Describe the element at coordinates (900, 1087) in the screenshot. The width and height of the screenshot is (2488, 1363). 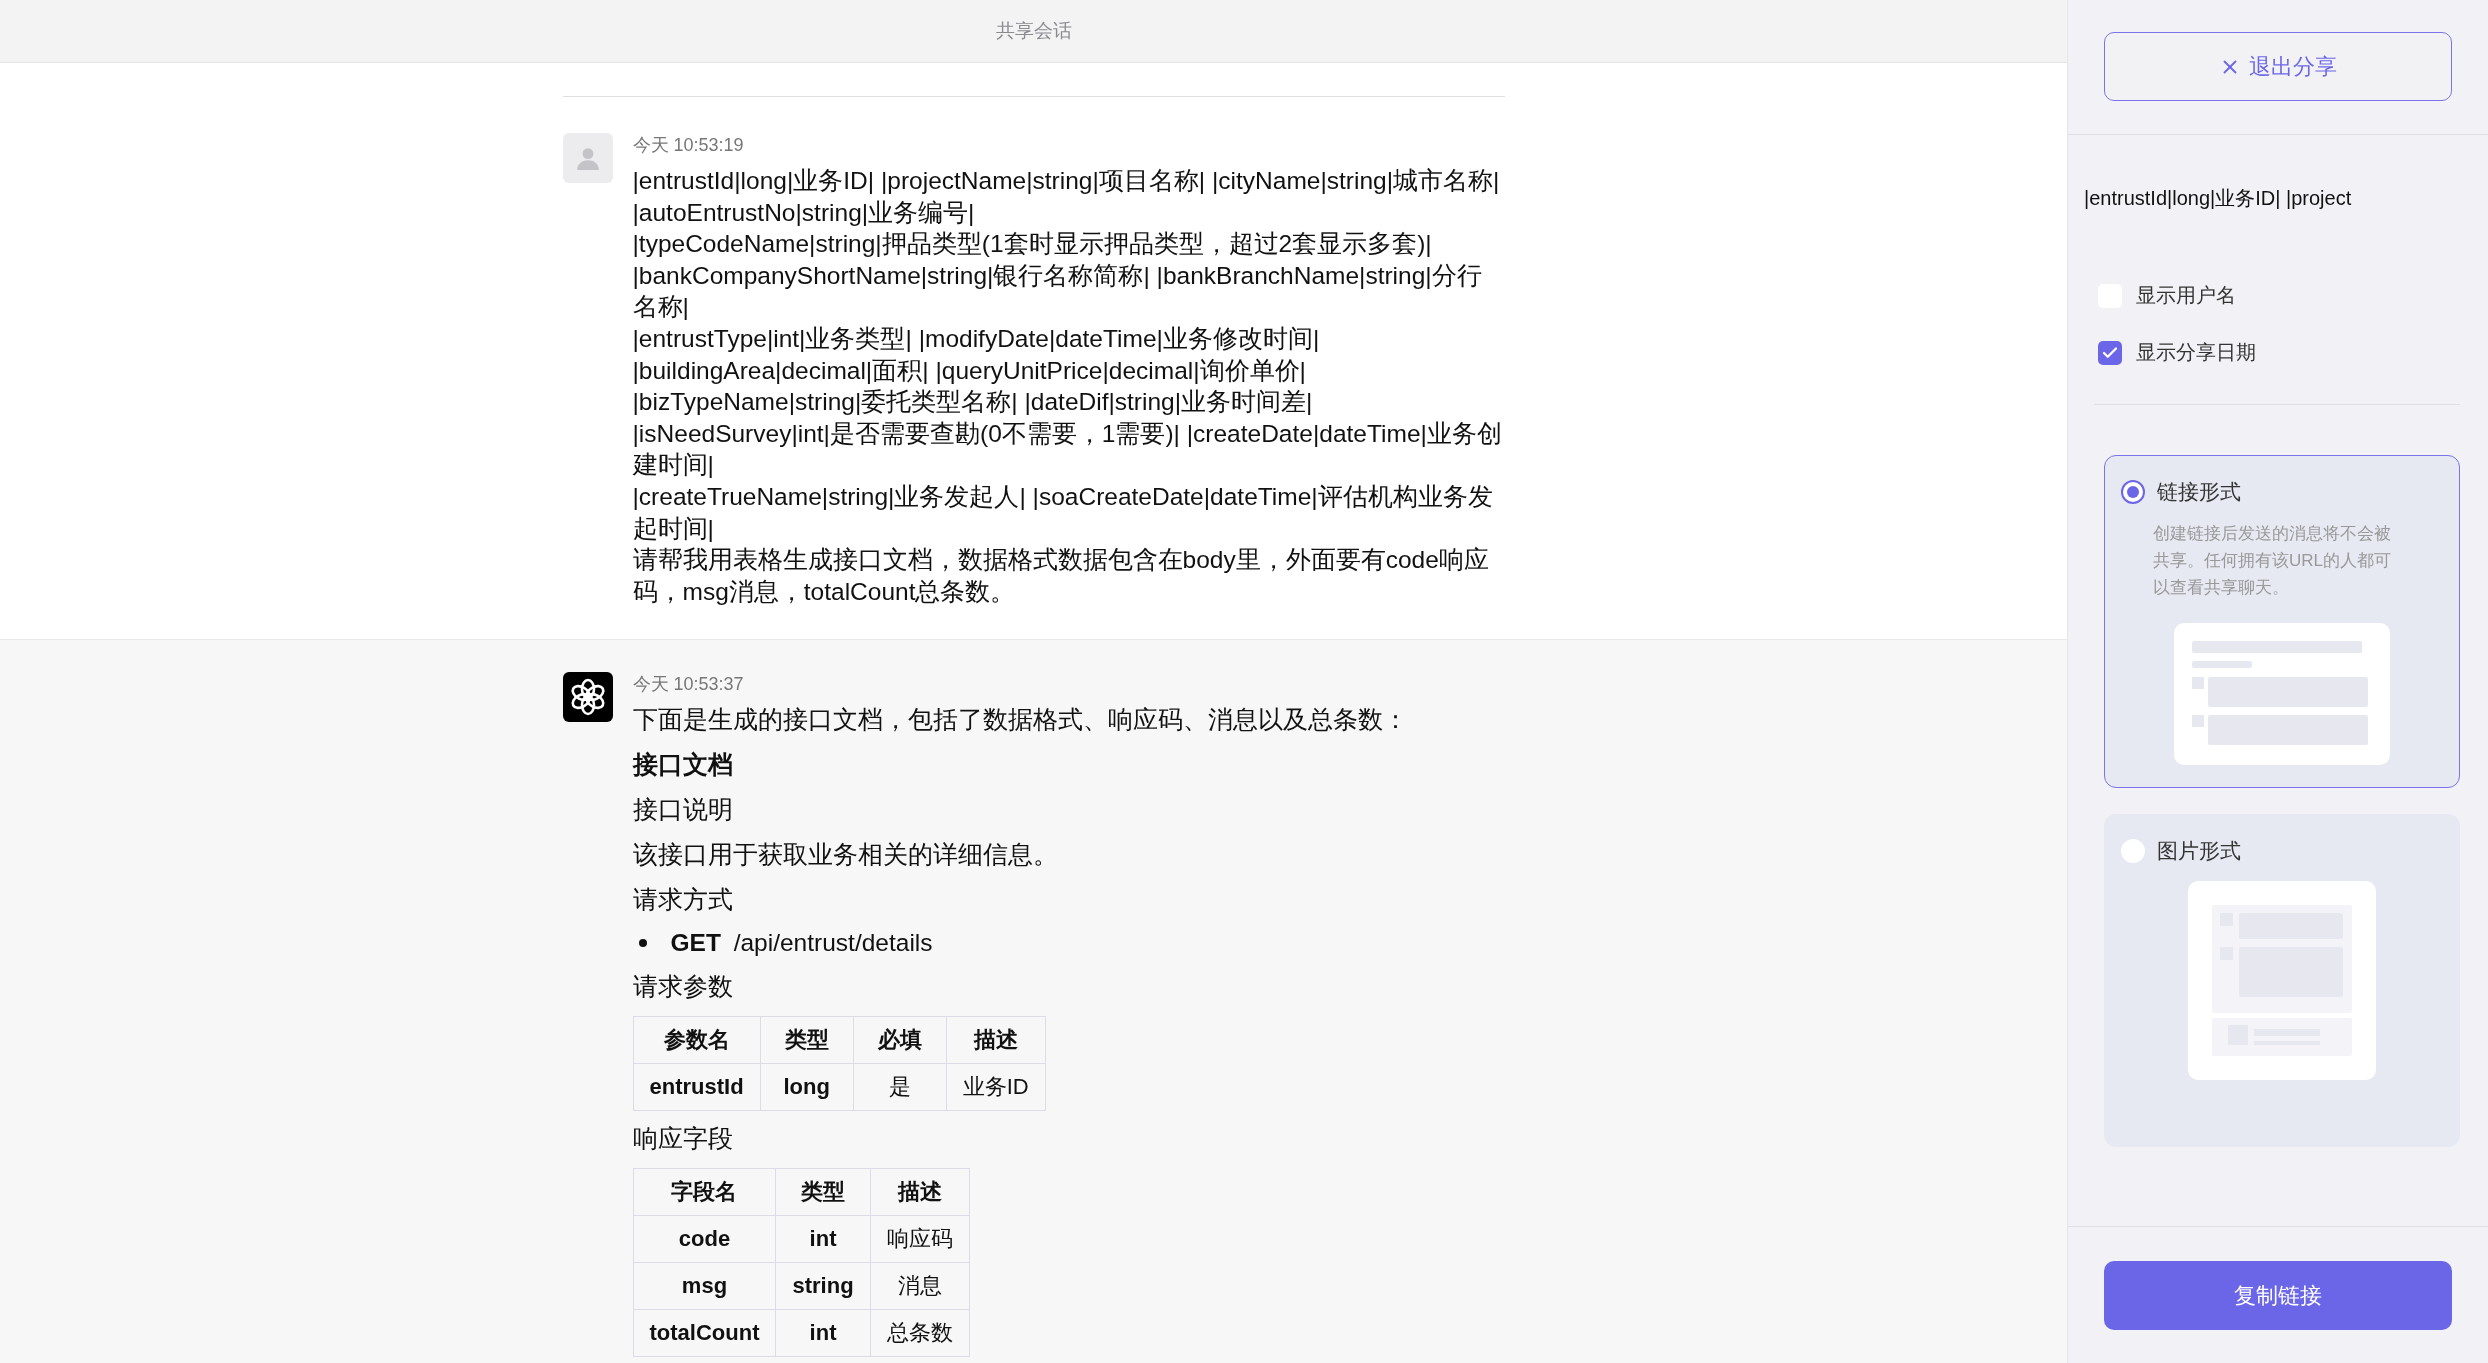
I see `table-cell: 是` at that location.